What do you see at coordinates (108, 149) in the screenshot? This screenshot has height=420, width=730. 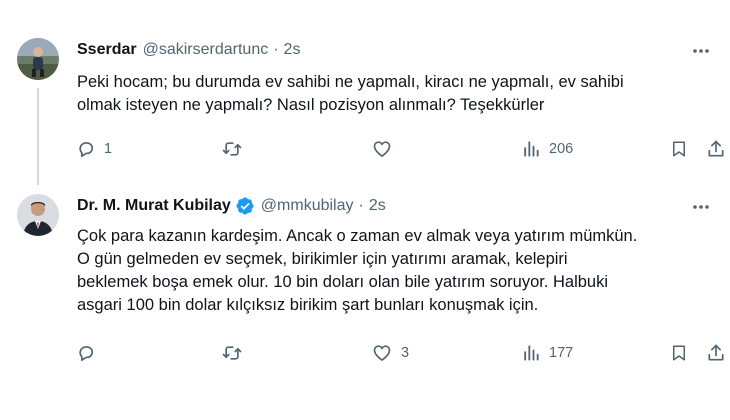 I see `reply-count: 1` at bounding box center [108, 149].